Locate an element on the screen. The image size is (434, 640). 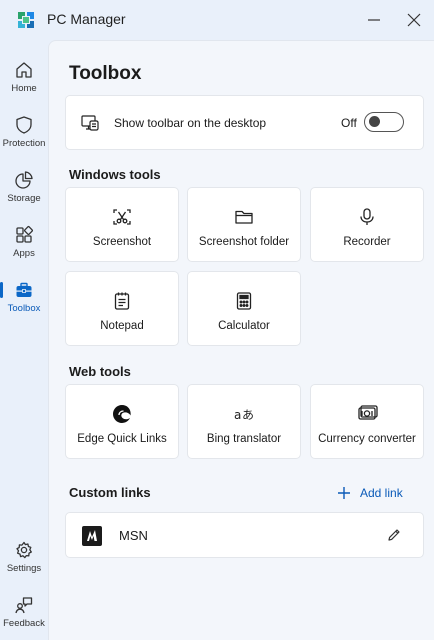
toggle-state-label: Off is located at coordinates (349, 123).